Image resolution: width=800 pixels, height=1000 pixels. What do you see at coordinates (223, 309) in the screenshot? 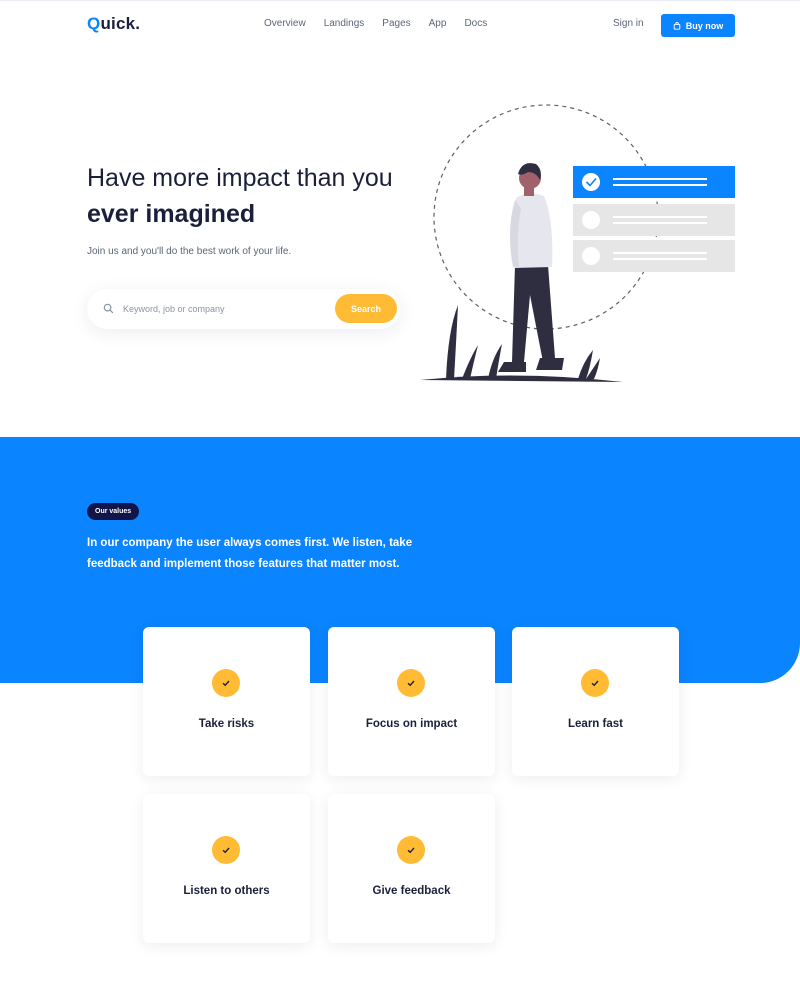
I see `search-input` at bounding box center [223, 309].